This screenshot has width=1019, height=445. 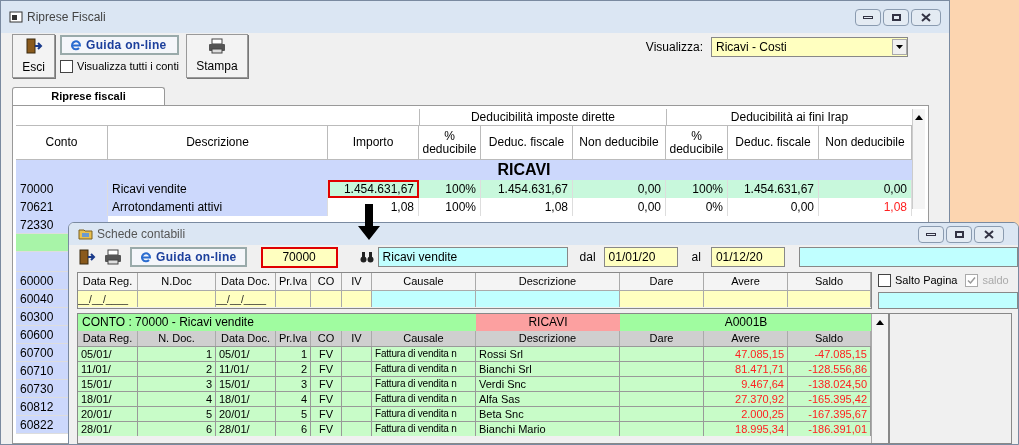 I want to click on section-title: RICAVI, so click(x=524, y=170).